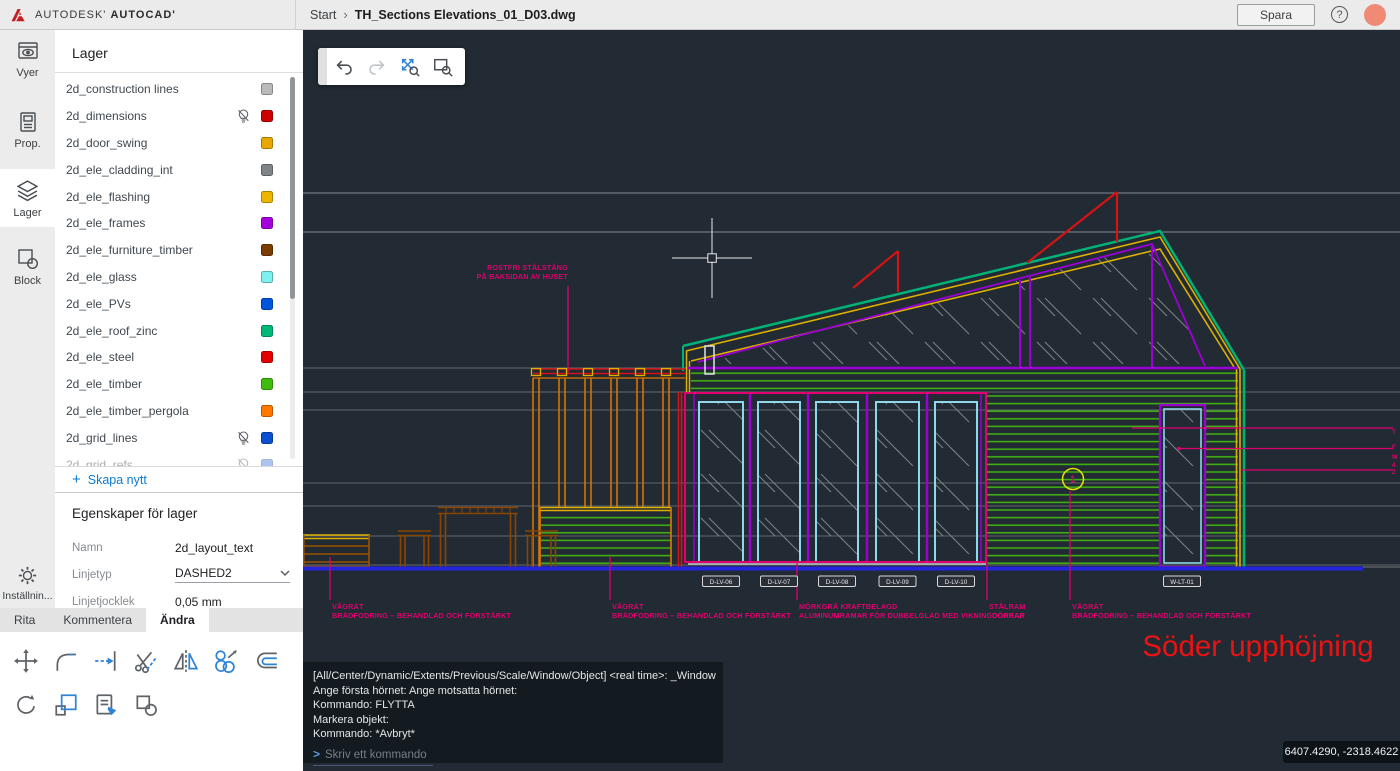  I want to click on svg-text: D-LV-06, so click(721, 582).